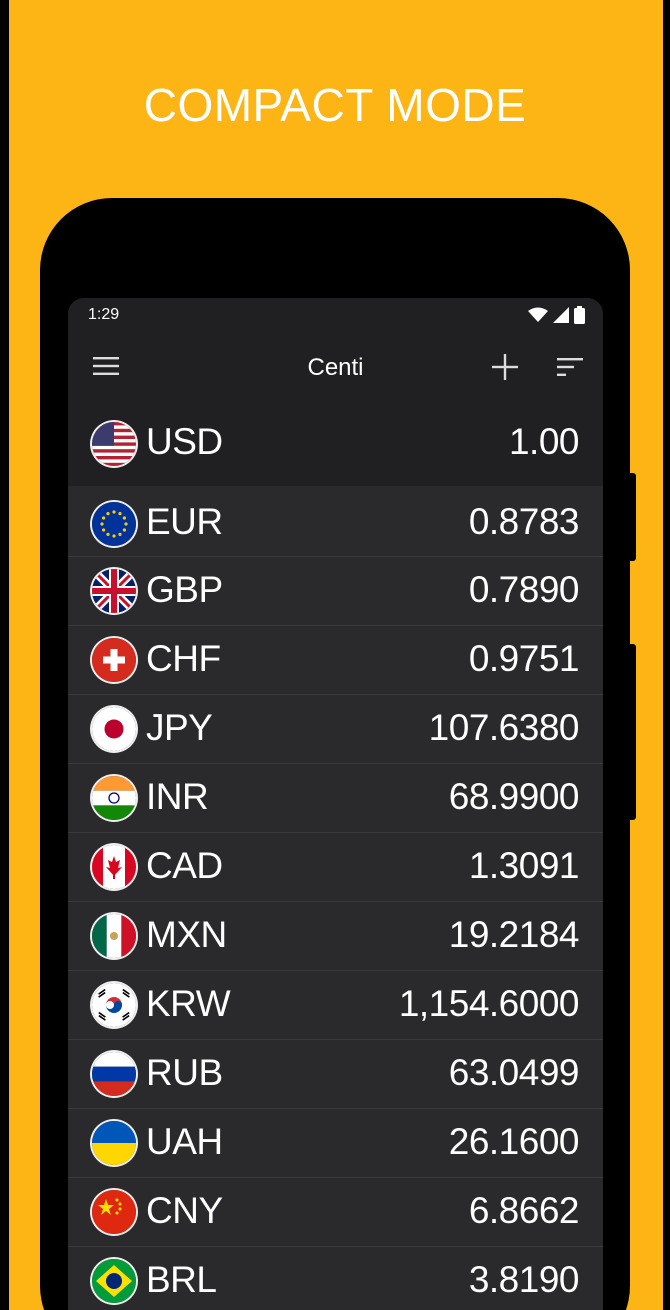 The height and width of the screenshot is (1310, 670). Describe the element at coordinates (335, 1142) in the screenshot. I see `currency-row-uah: UAH 26.1600` at that location.